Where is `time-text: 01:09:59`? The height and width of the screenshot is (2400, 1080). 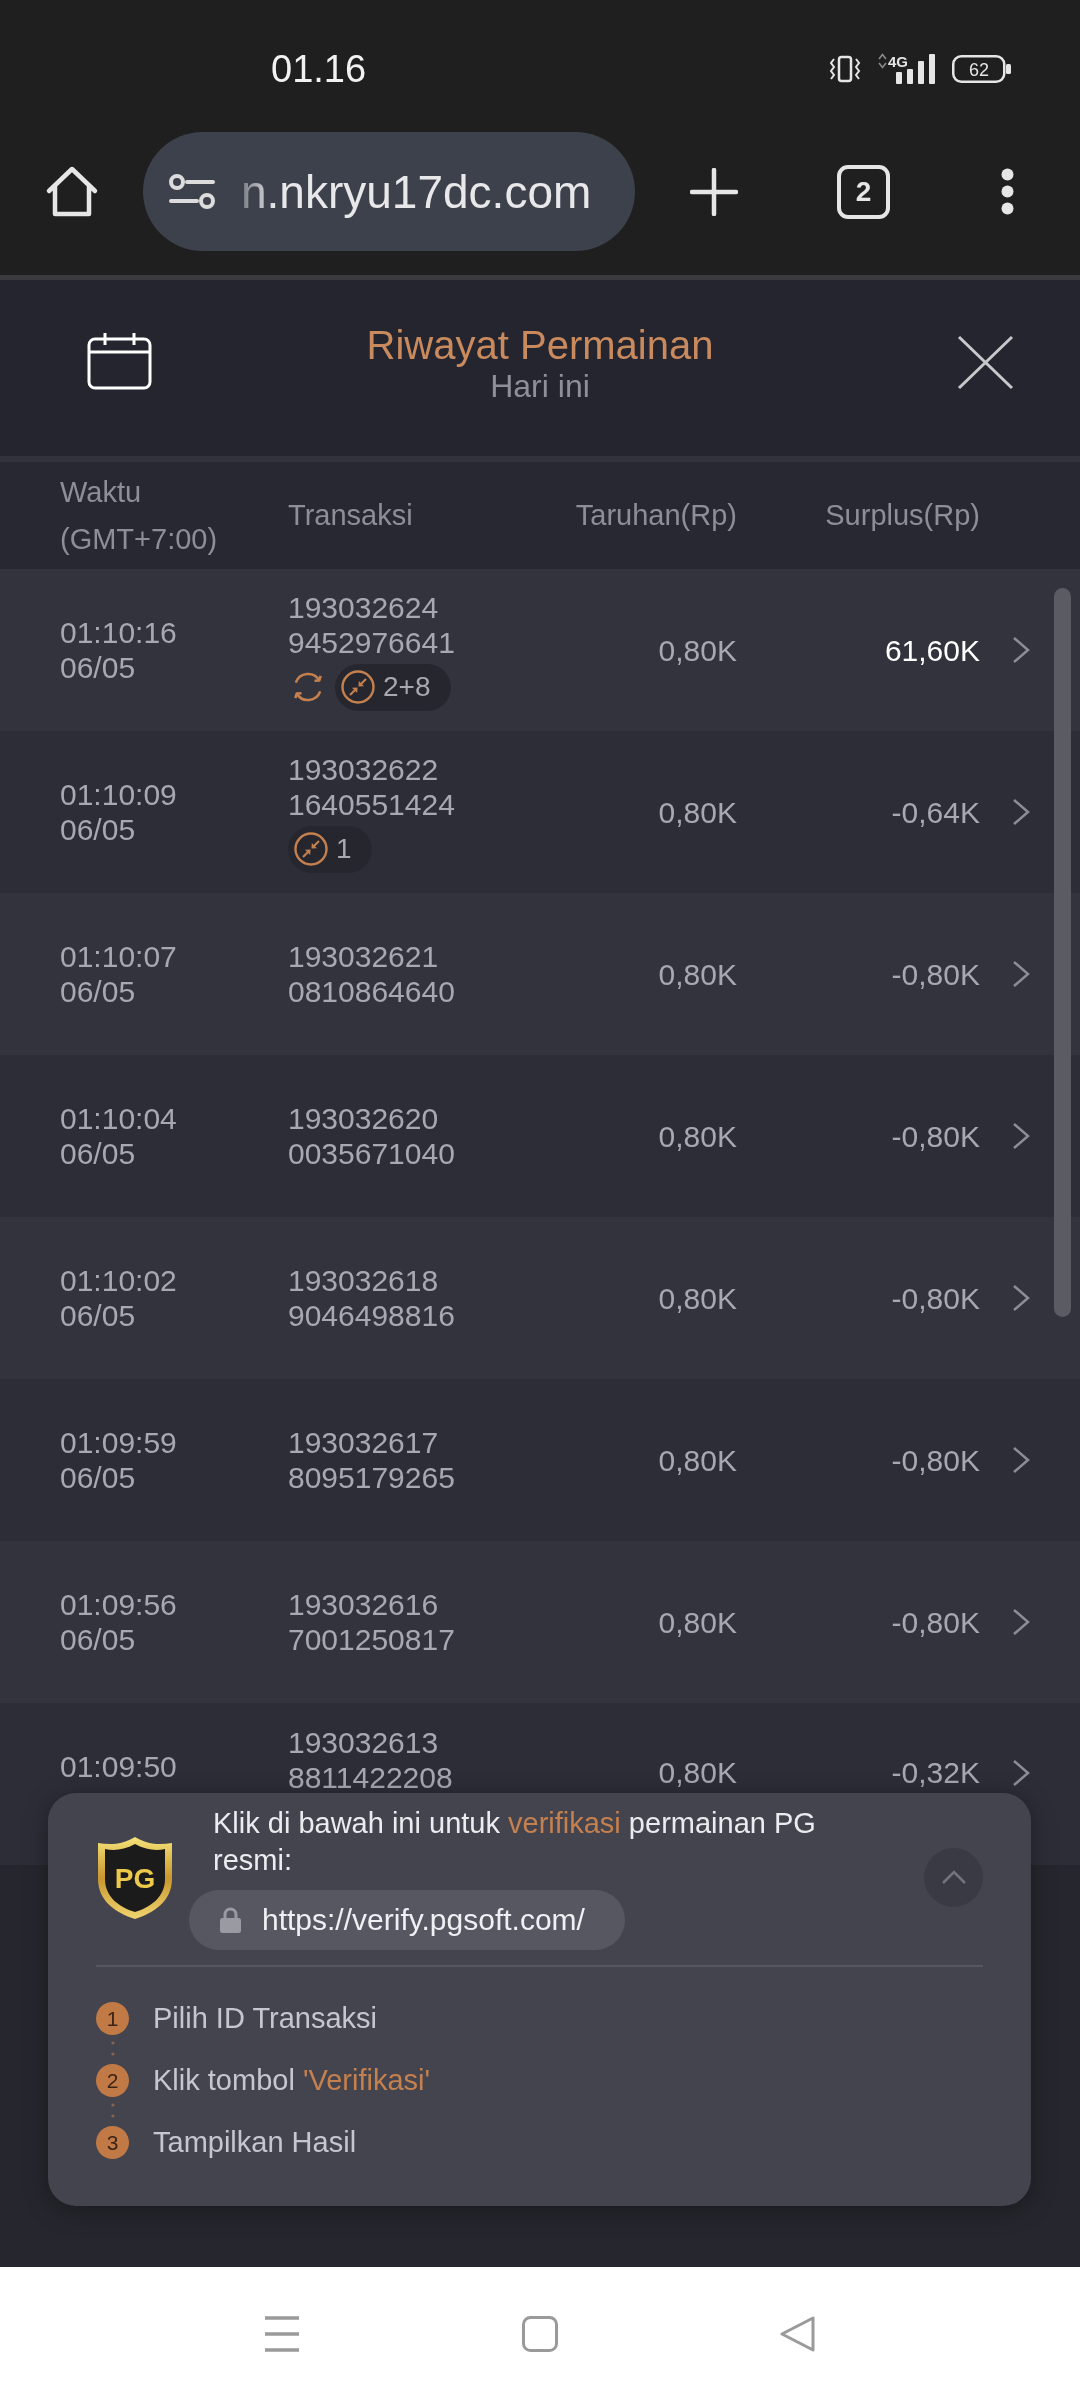 time-text: 01:09:59 is located at coordinates (119, 1442).